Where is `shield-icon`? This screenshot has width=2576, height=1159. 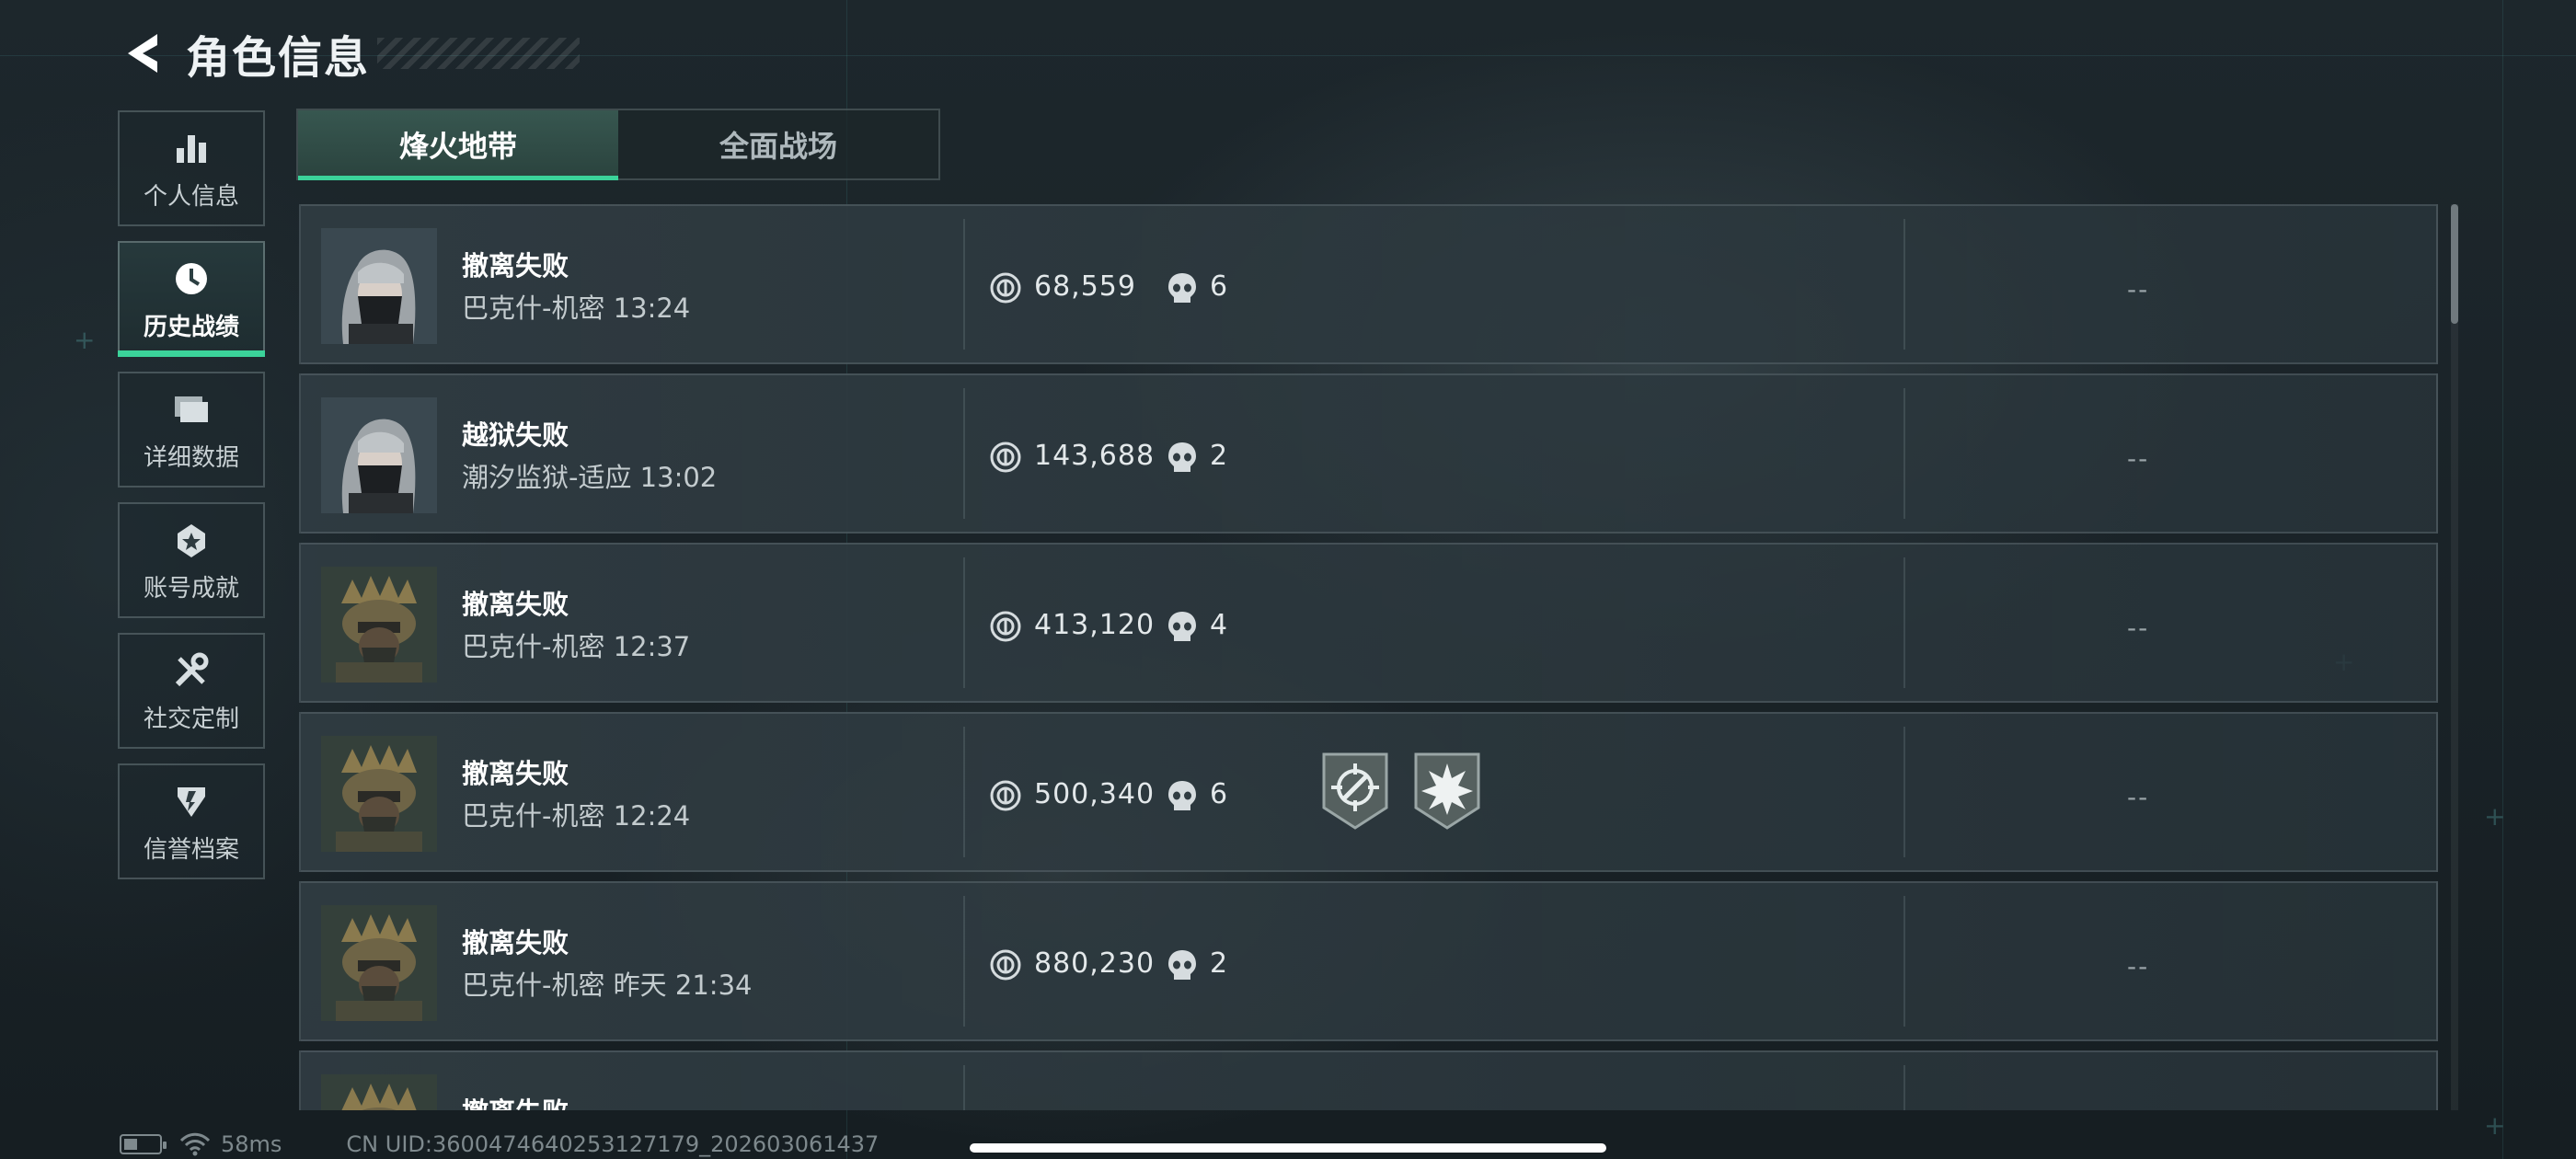 shield-icon is located at coordinates (191, 801).